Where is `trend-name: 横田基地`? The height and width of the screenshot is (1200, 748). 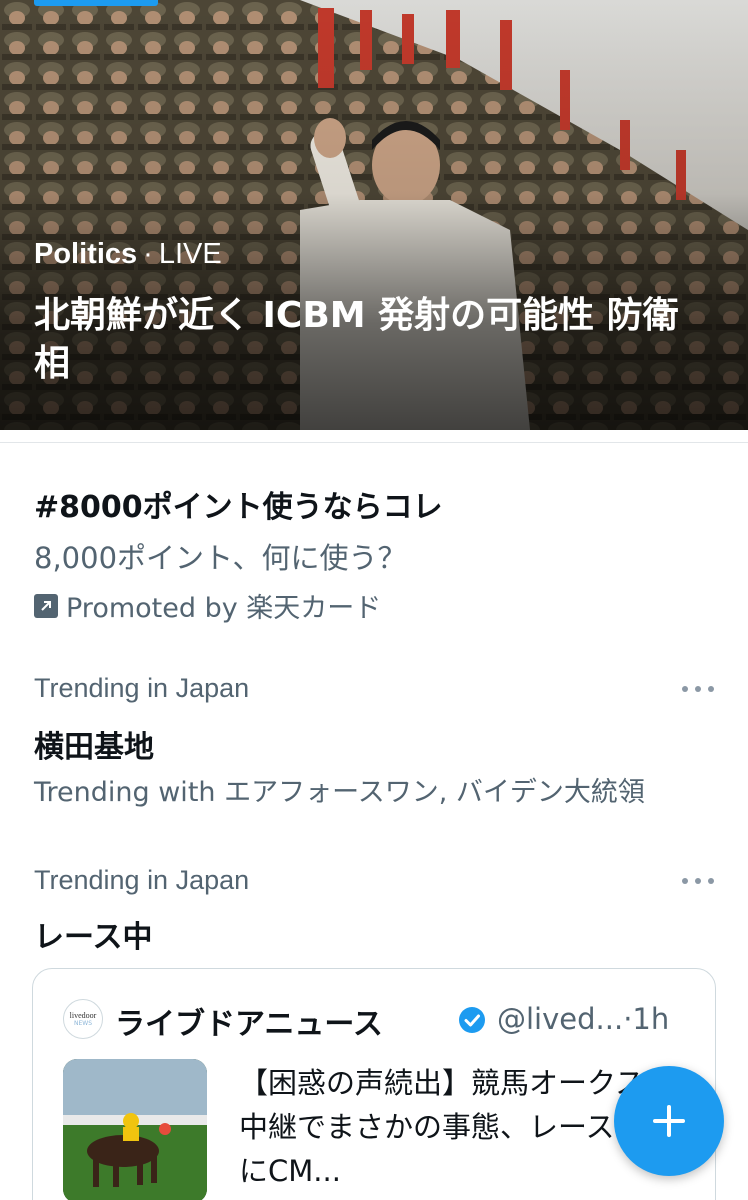
trend-name: 横田基地 is located at coordinates (94, 744).